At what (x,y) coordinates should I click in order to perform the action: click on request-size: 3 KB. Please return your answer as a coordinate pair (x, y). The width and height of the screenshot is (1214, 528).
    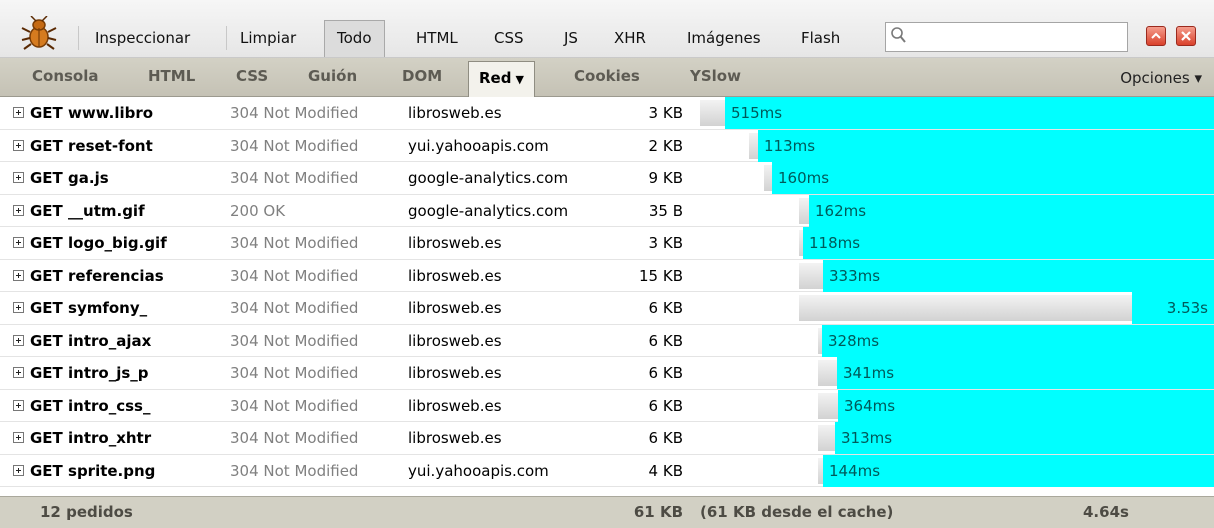
    Looking at the image, I should click on (665, 113).